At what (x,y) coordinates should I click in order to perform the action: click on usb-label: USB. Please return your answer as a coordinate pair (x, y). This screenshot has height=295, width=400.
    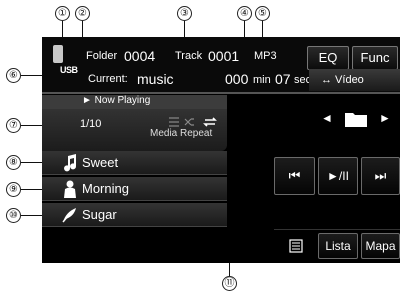
    Looking at the image, I should click on (69, 70).